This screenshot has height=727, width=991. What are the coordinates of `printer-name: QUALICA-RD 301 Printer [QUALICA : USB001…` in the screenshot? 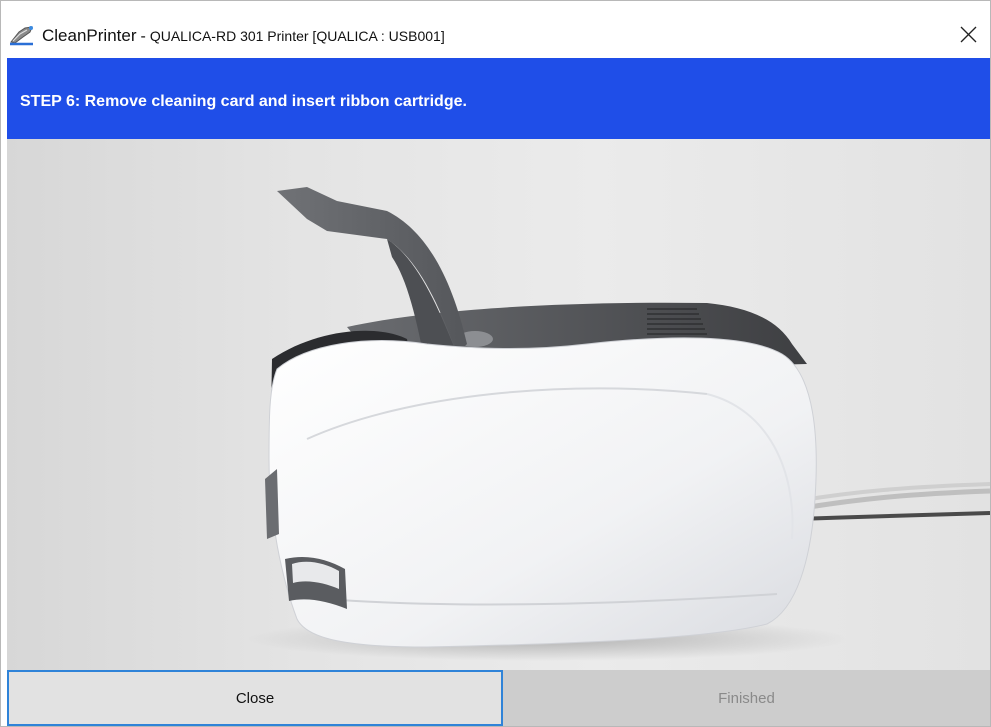 It's located at (297, 36).